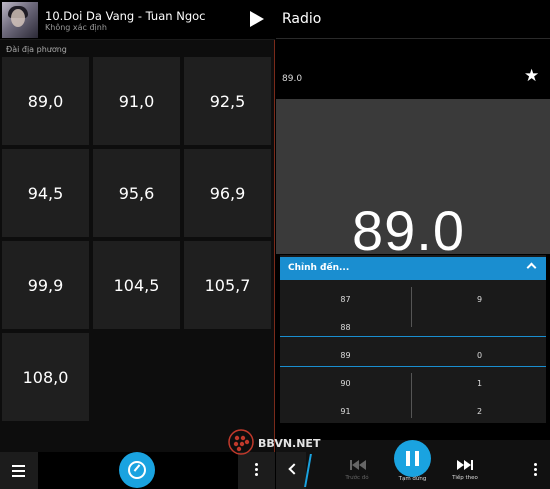 The image size is (550, 489). I want to click on divider, so click(413, 38).